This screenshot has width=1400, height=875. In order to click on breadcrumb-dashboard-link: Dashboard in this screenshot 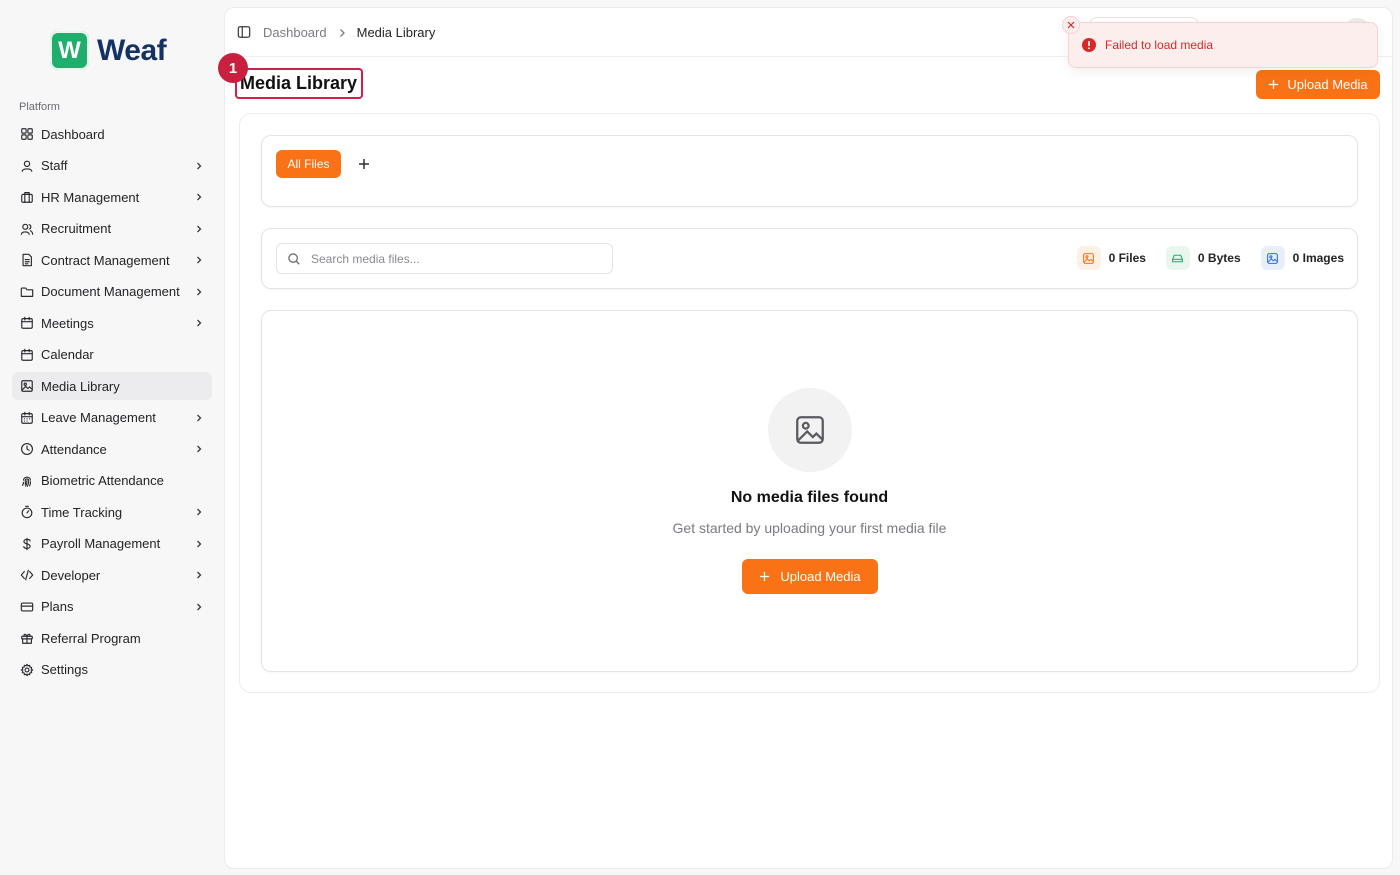, I will do `click(295, 32)`.